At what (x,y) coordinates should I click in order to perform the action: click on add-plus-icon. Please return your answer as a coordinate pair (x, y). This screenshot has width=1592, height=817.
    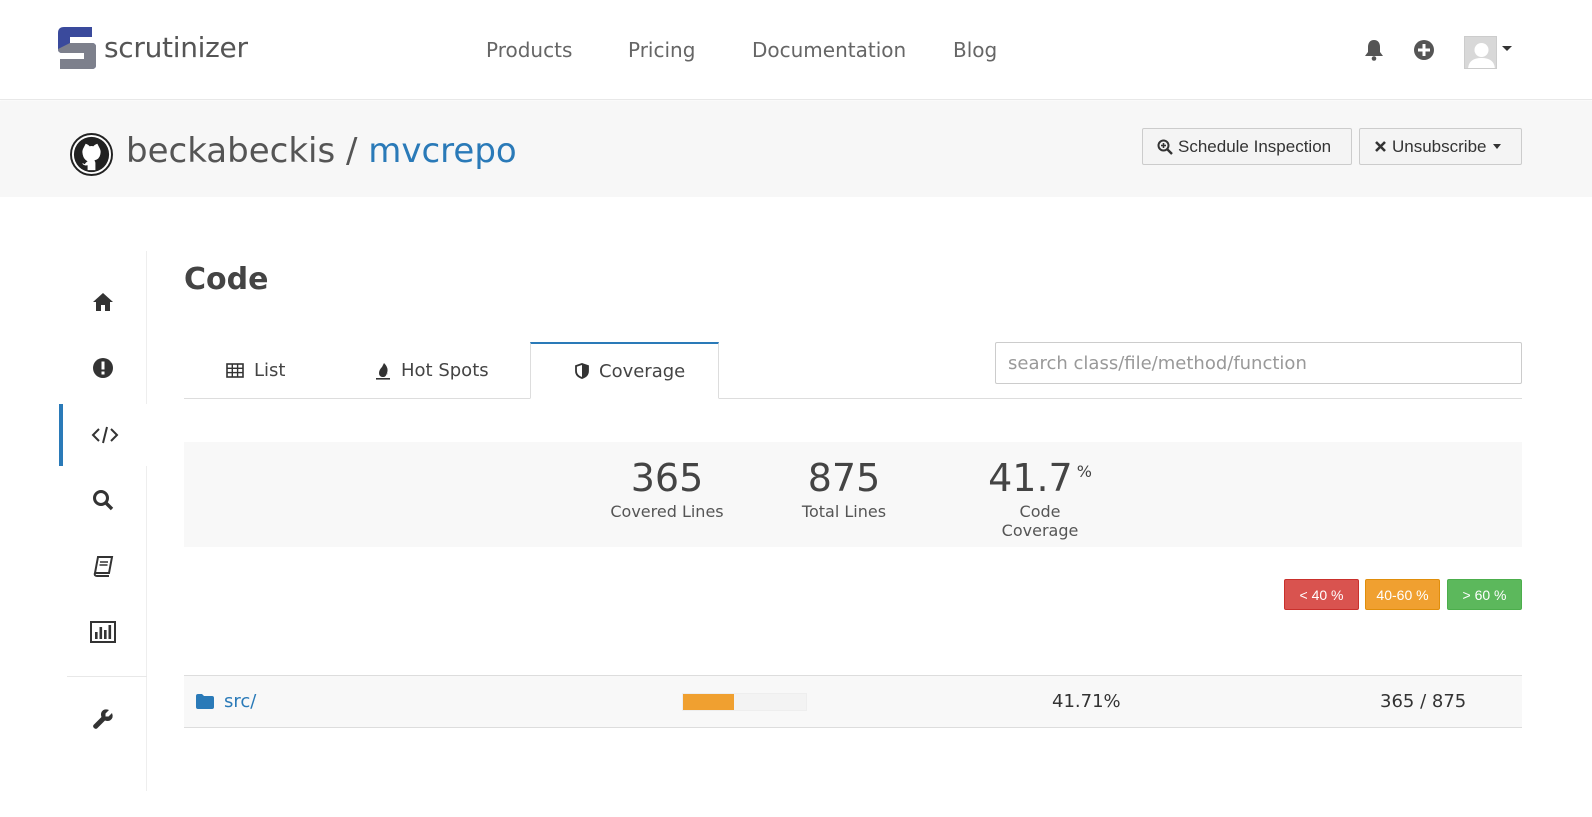
    Looking at the image, I should click on (1424, 50).